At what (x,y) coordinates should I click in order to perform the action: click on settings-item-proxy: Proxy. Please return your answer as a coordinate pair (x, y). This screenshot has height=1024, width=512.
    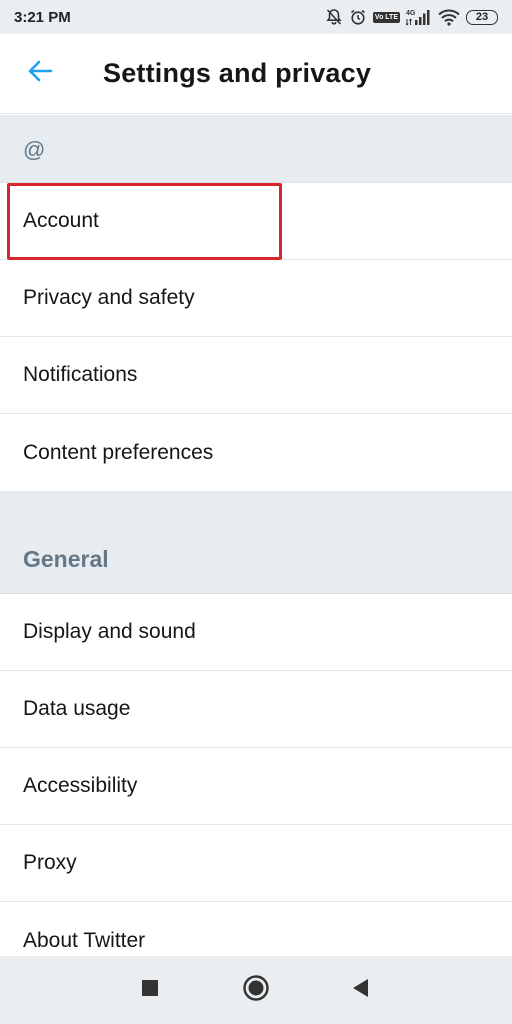
    Looking at the image, I should click on (256, 863).